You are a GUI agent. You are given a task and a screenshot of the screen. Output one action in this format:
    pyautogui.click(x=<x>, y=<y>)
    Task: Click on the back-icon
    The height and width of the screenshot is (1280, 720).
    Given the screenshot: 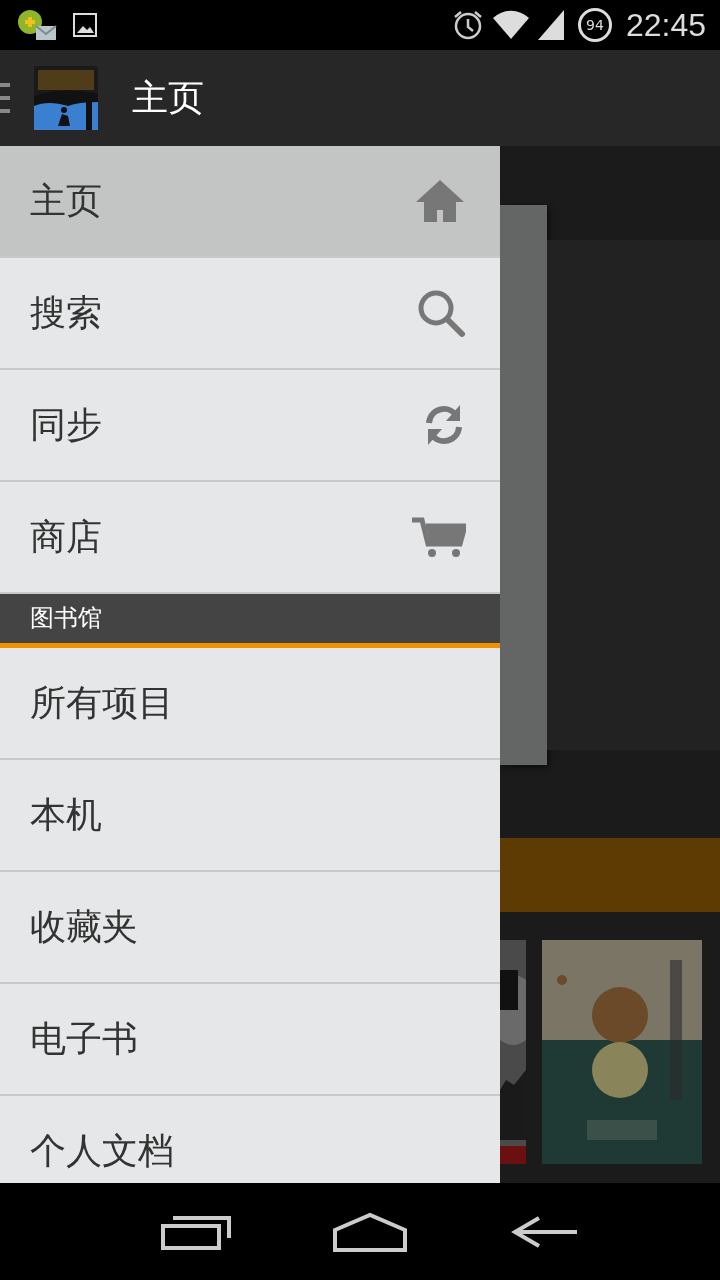 What is the action you would take?
    pyautogui.click(x=544, y=1231)
    